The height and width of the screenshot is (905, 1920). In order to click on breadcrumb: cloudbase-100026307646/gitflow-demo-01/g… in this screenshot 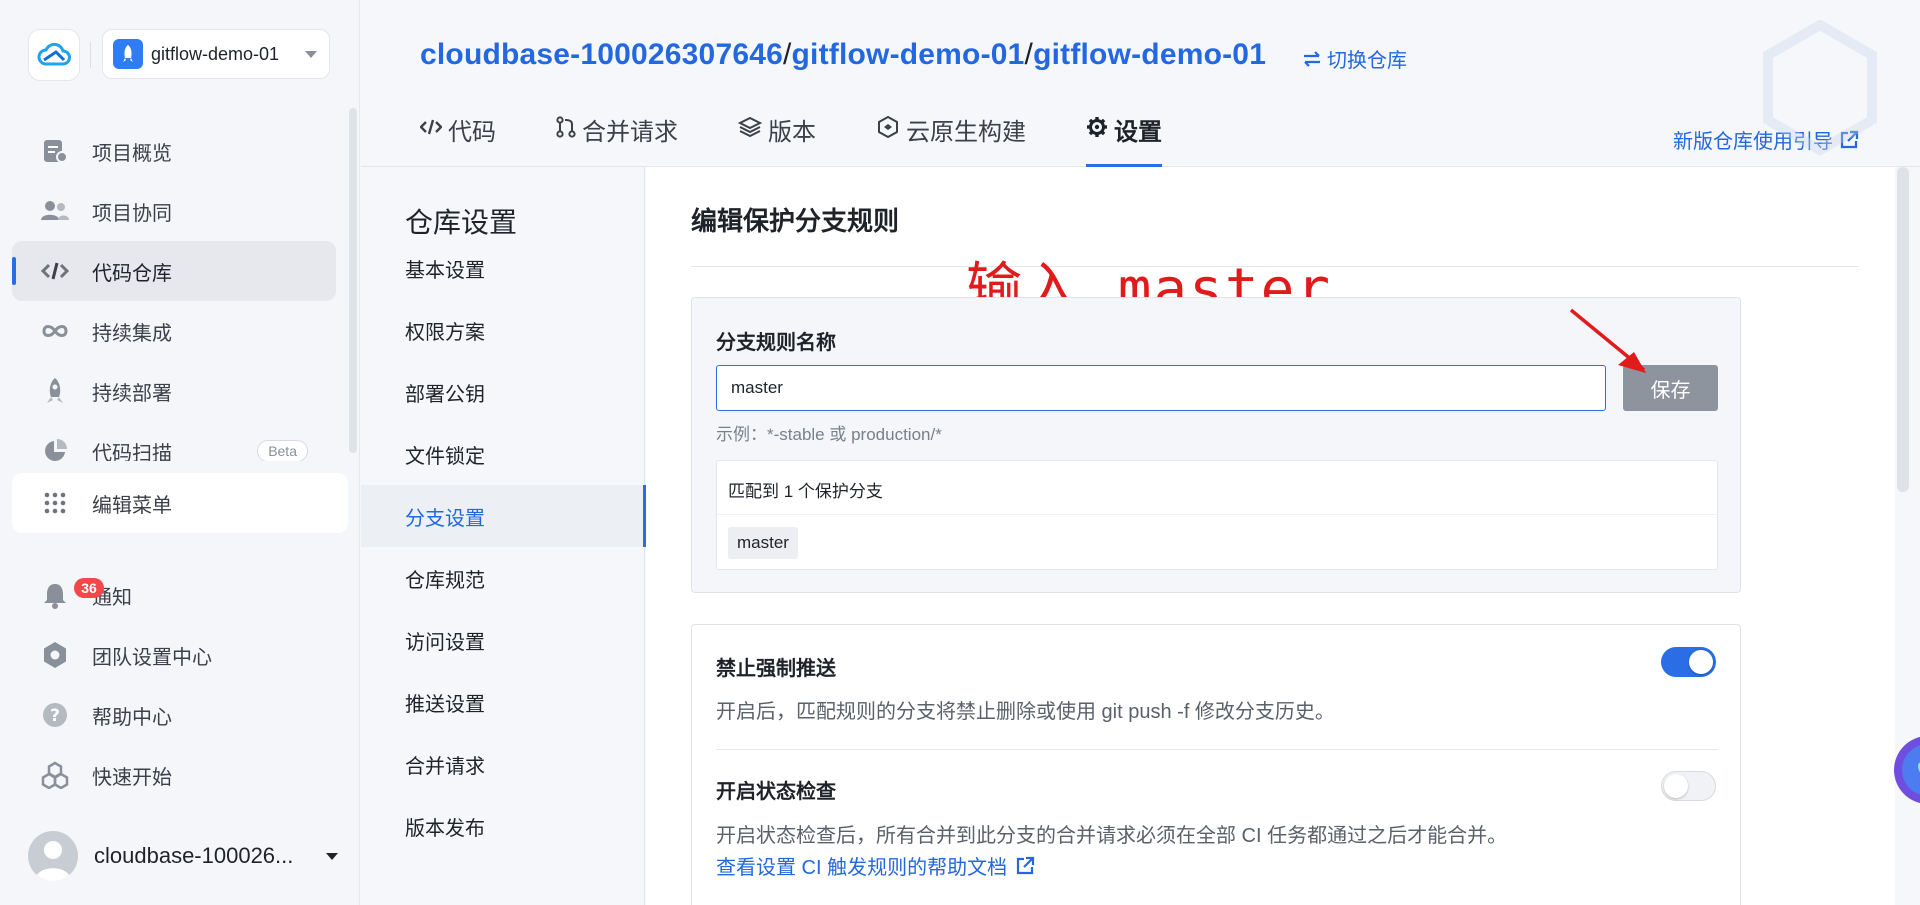, I will do `click(843, 55)`.